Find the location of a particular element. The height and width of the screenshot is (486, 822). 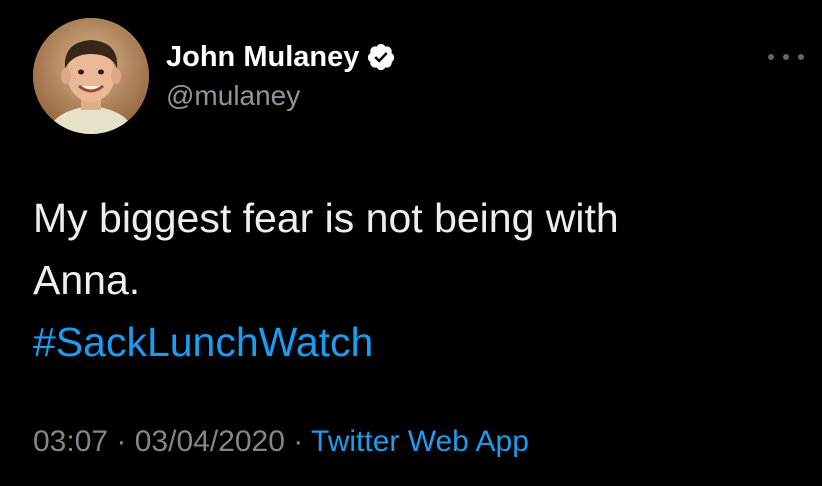

avatar-photo is located at coordinates (91, 76).